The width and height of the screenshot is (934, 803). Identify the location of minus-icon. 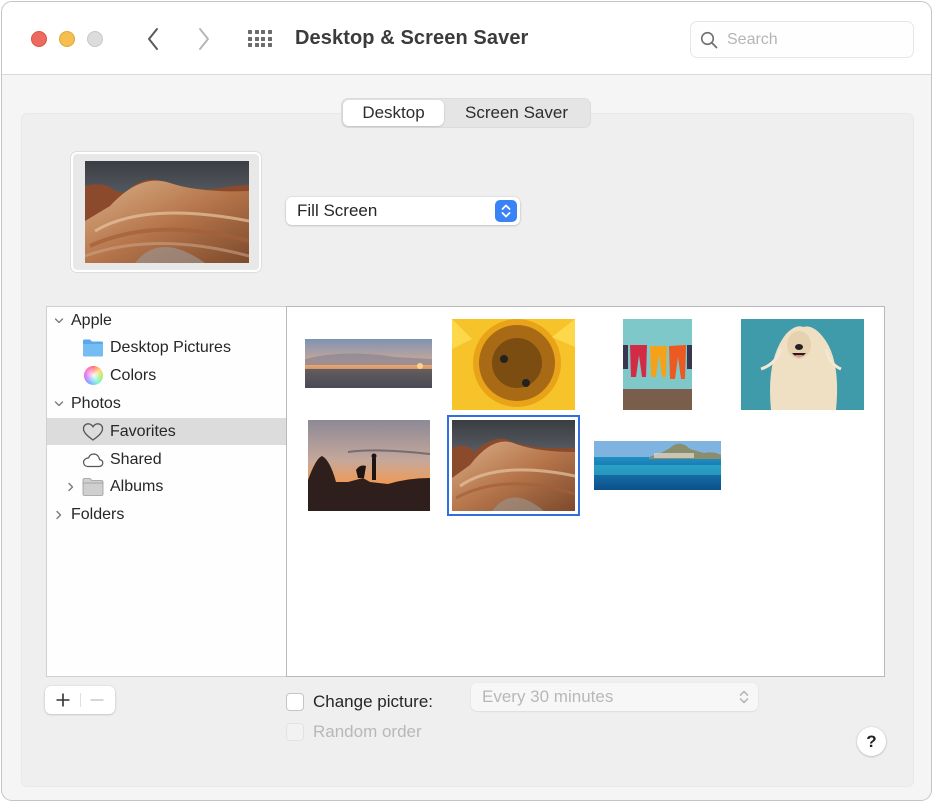
(97, 700).